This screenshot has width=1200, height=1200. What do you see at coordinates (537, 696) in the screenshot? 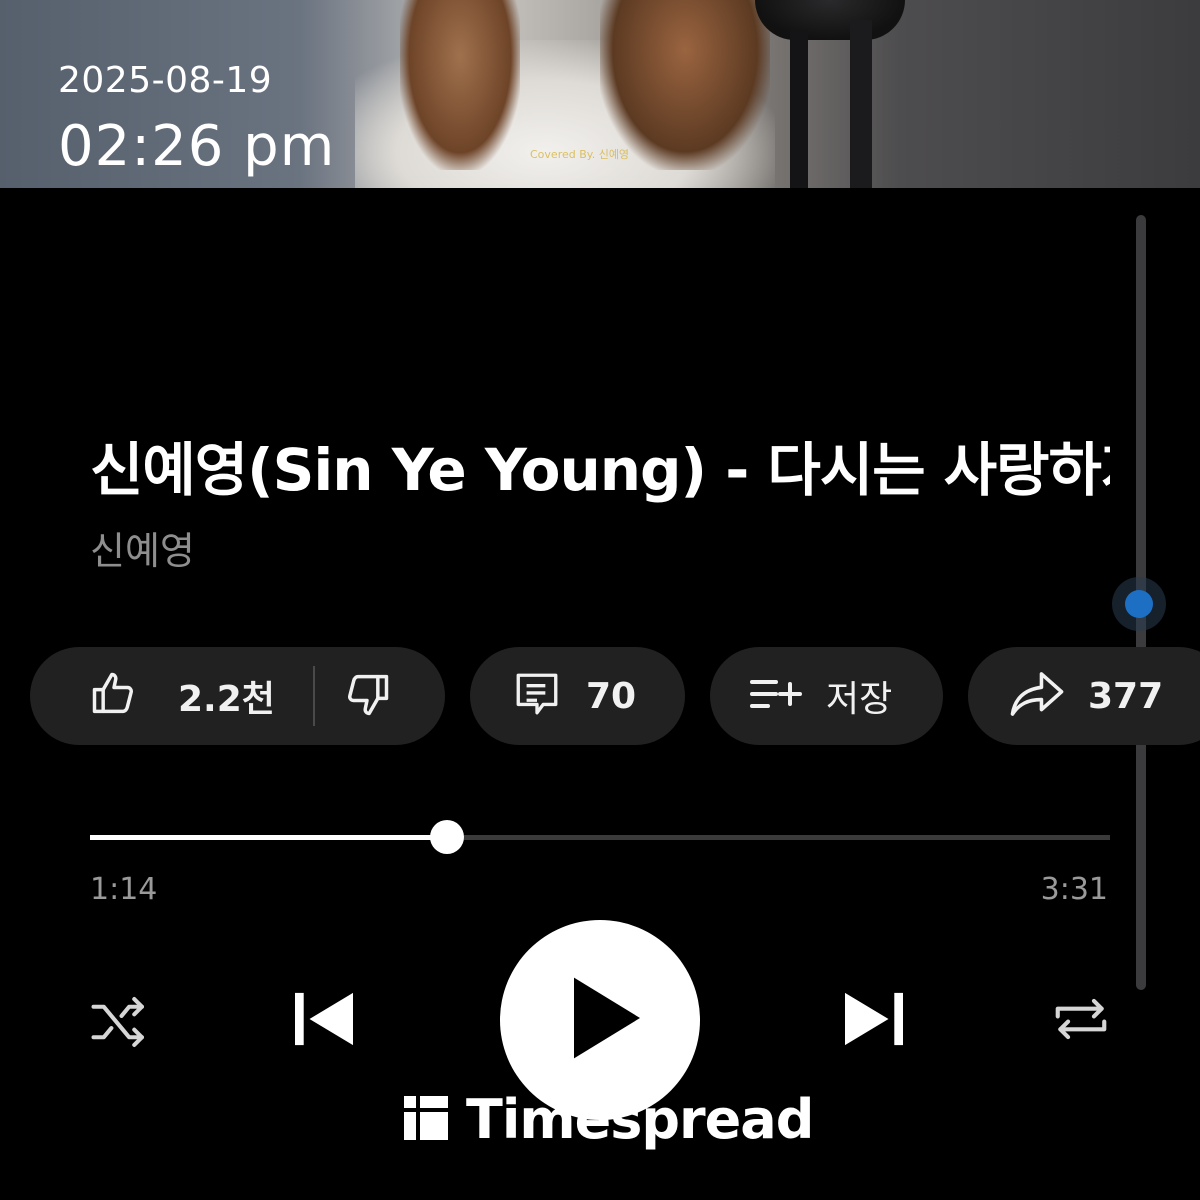
I see `comment-icon` at bounding box center [537, 696].